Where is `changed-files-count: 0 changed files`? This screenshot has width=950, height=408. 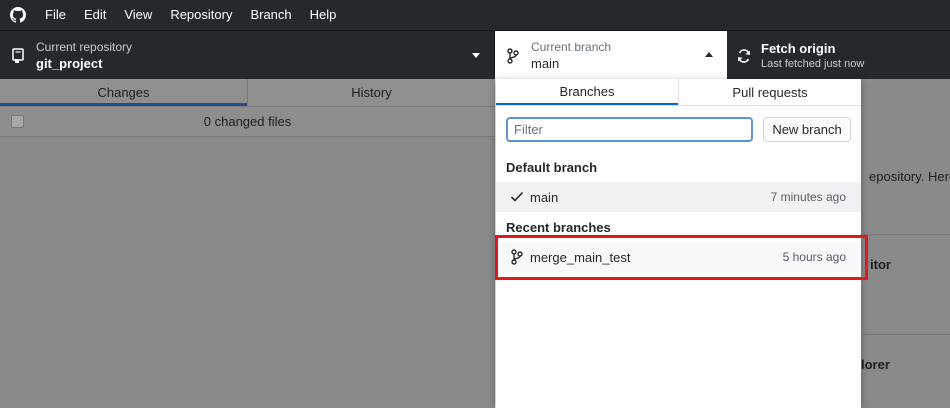
changed-files-count: 0 changed files is located at coordinates (247, 121).